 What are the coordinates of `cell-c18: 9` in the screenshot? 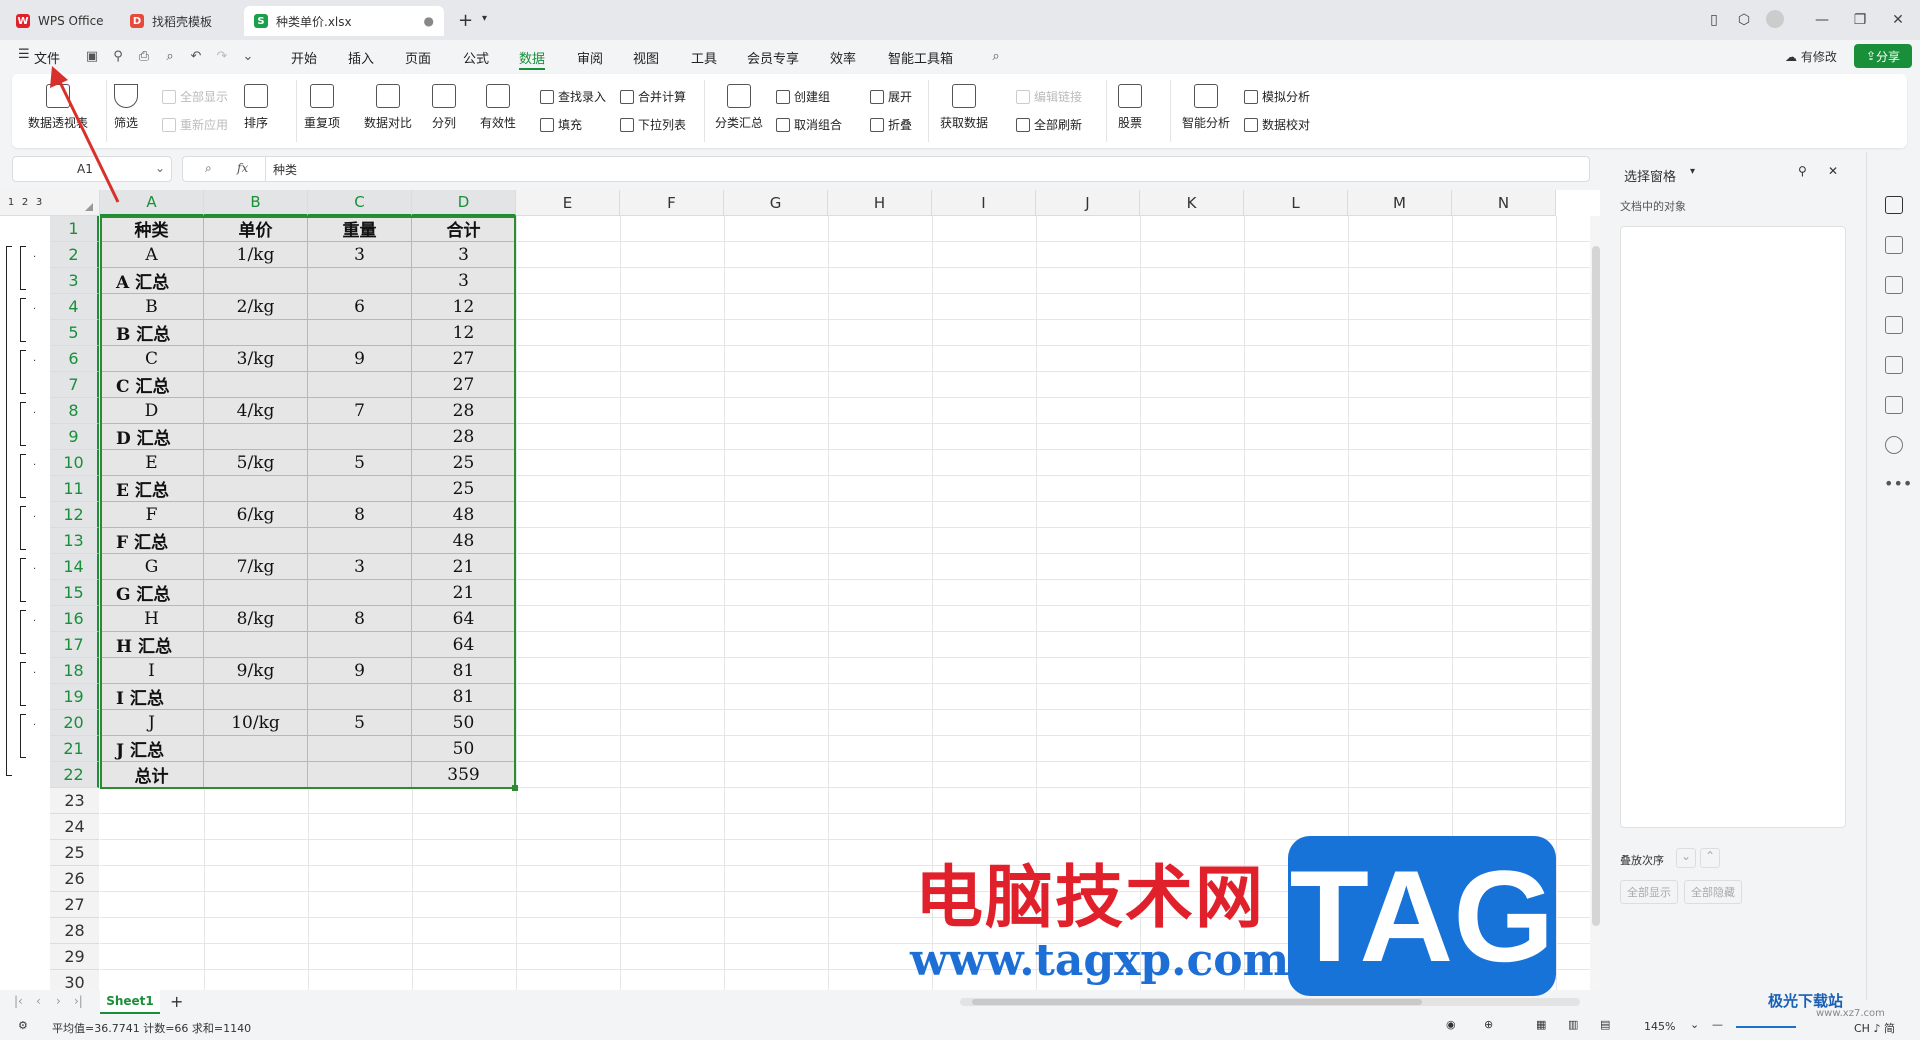 It's located at (360, 671).